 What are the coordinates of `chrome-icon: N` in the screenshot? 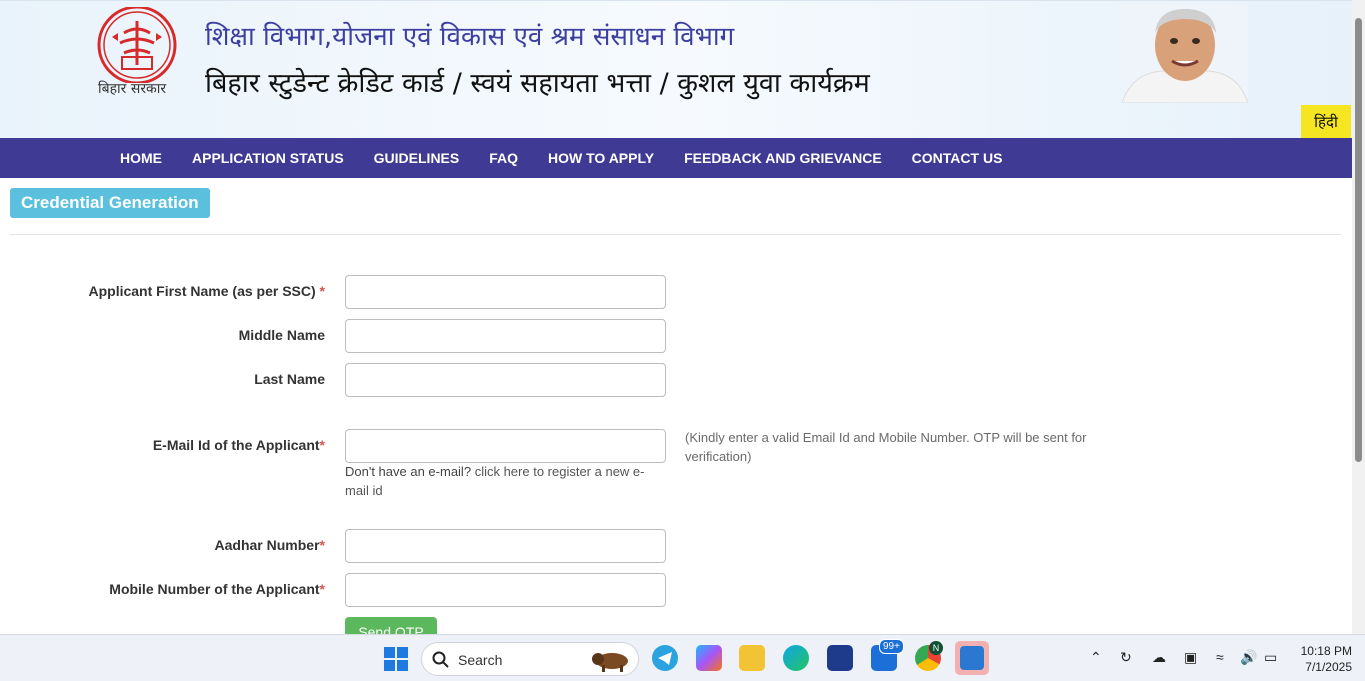 It's located at (929, 656).